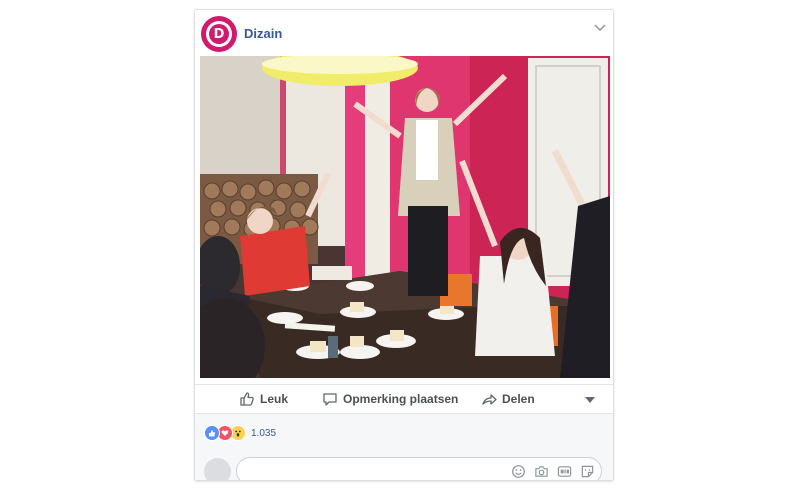  What do you see at coordinates (600, 27) in the screenshot?
I see `chevron-down-icon` at bounding box center [600, 27].